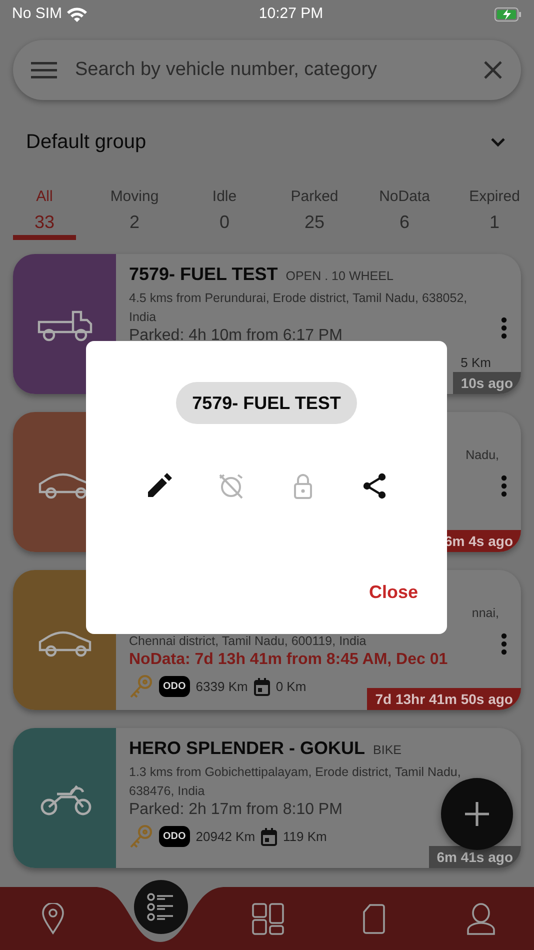 This screenshot has width=534, height=950. What do you see at coordinates (477, 814) in the screenshot?
I see `plus-icon` at bounding box center [477, 814].